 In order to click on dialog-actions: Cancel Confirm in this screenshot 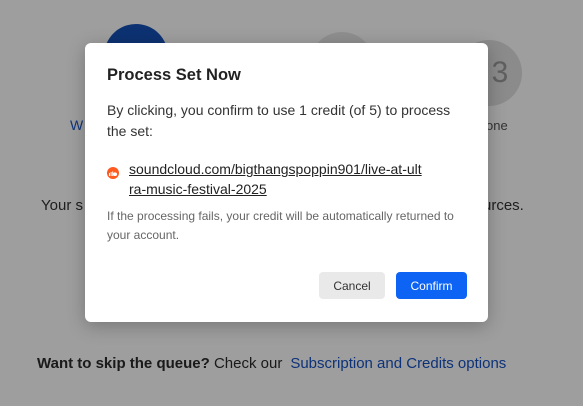, I will do `click(393, 285)`.